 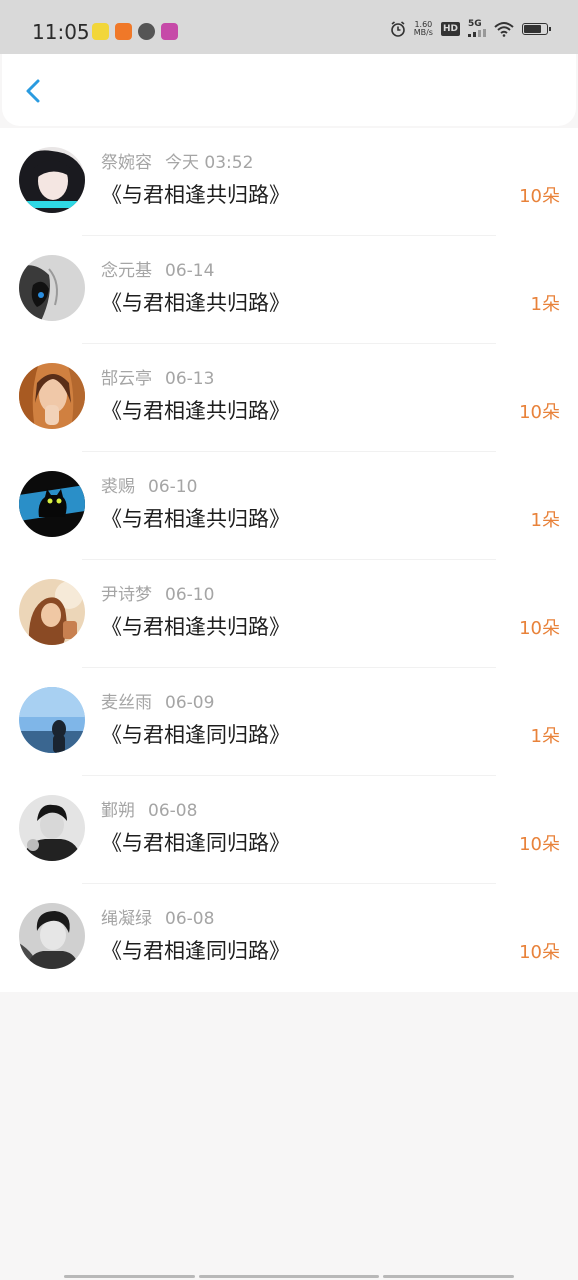 I want to click on list-item: 念元基 06-14 《与君相逢共归路》 1朵, so click(x=289, y=290).